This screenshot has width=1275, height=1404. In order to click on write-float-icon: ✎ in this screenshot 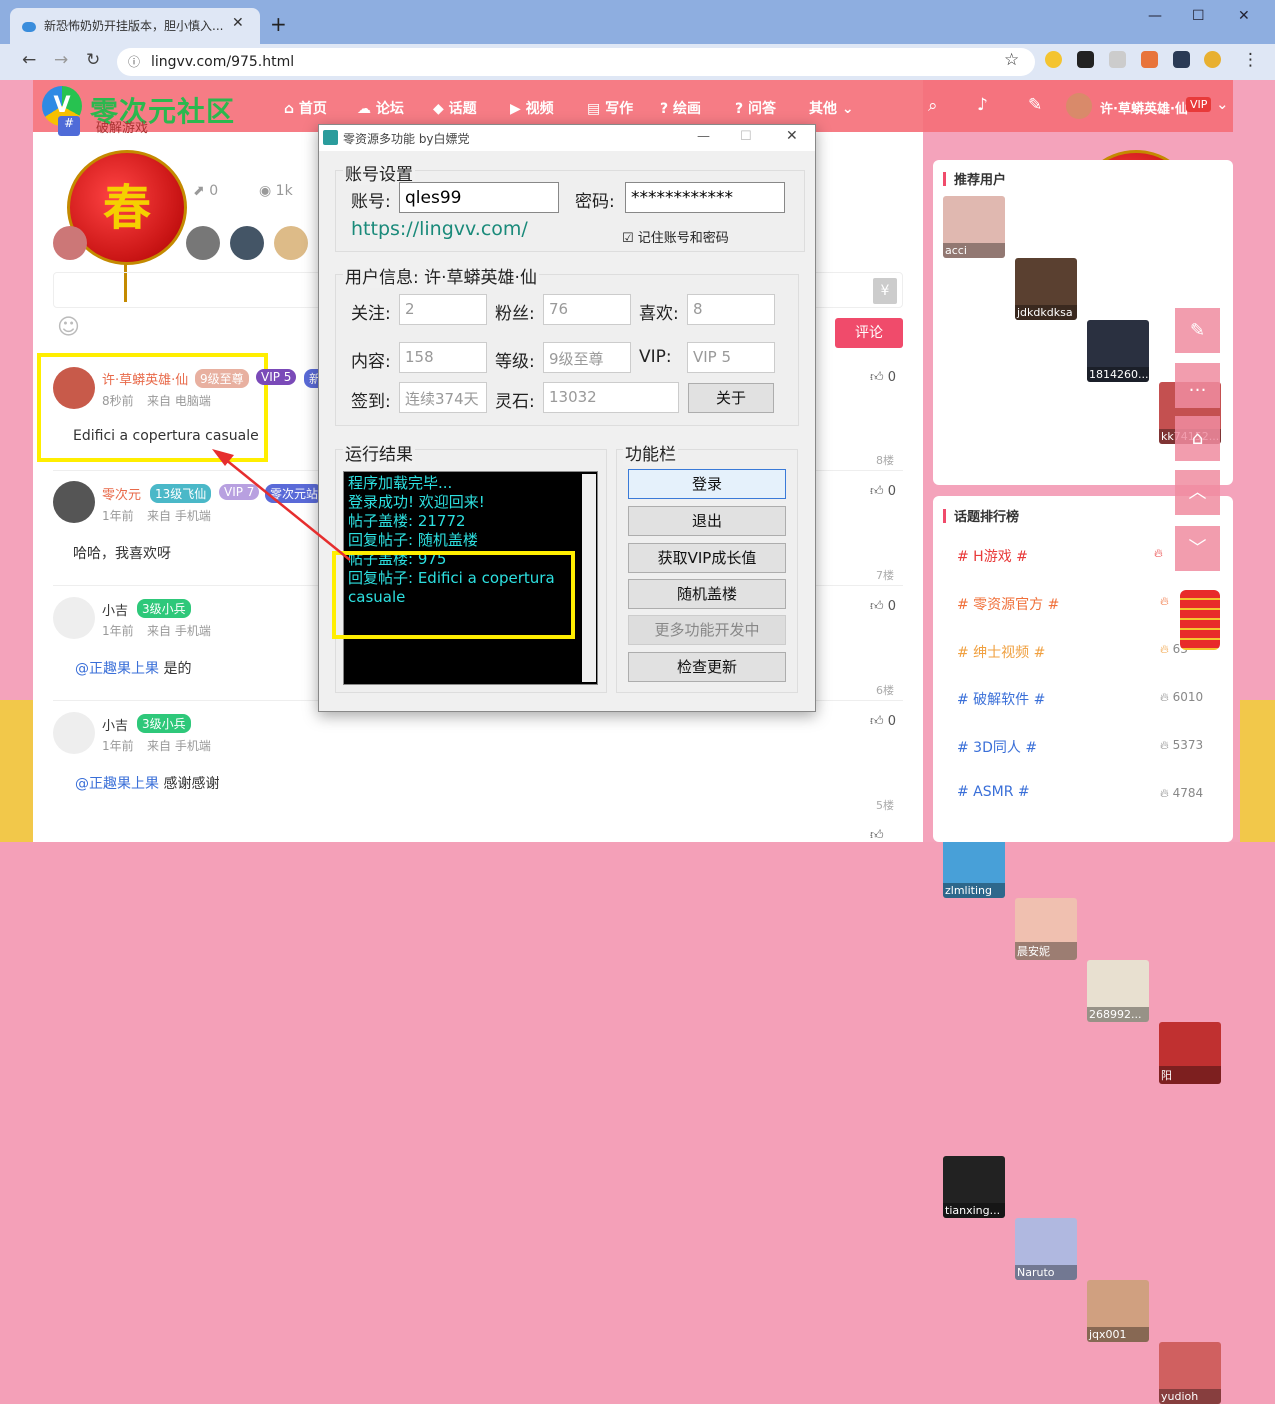, I will do `click(1197, 330)`.